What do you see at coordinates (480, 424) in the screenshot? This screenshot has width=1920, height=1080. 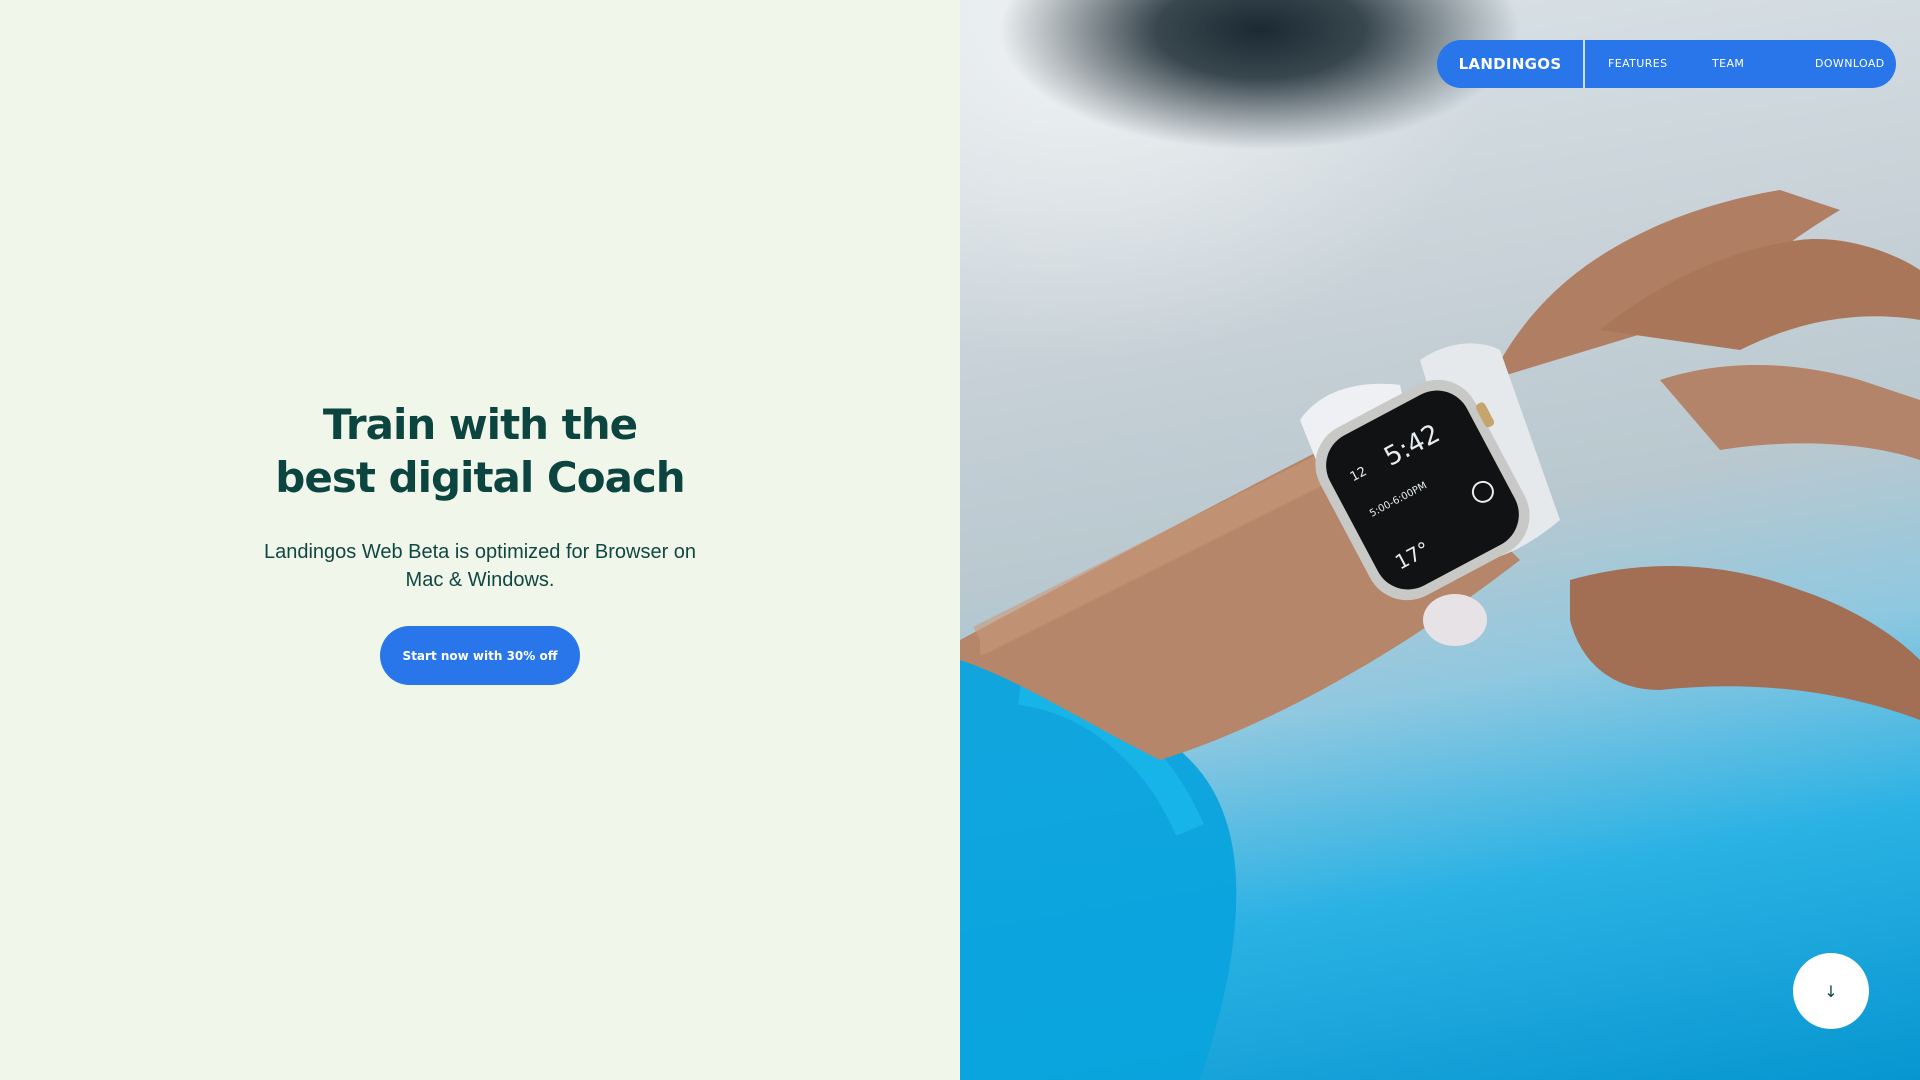 I see `hero-title-line-1: Train with the` at bounding box center [480, 424].